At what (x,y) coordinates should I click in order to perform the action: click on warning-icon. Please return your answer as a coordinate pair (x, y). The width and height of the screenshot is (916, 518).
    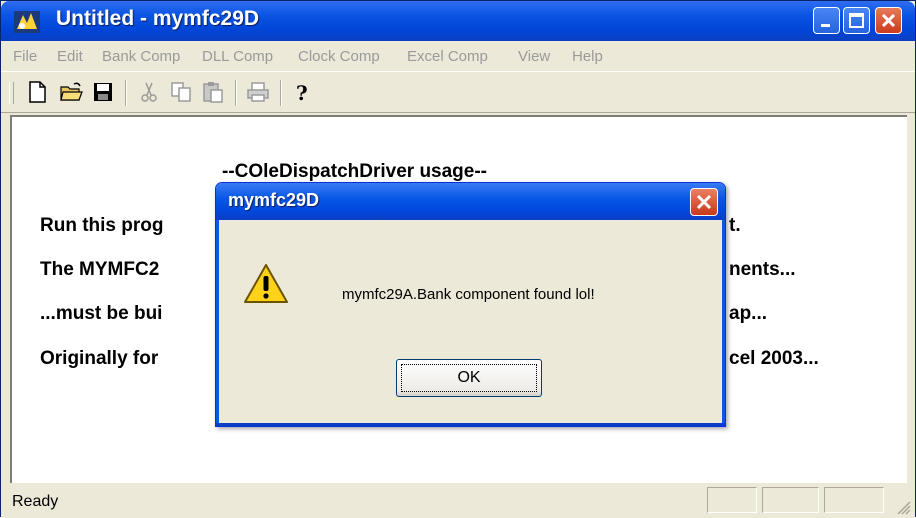
    Looking at the image, I should click on (266, 283).